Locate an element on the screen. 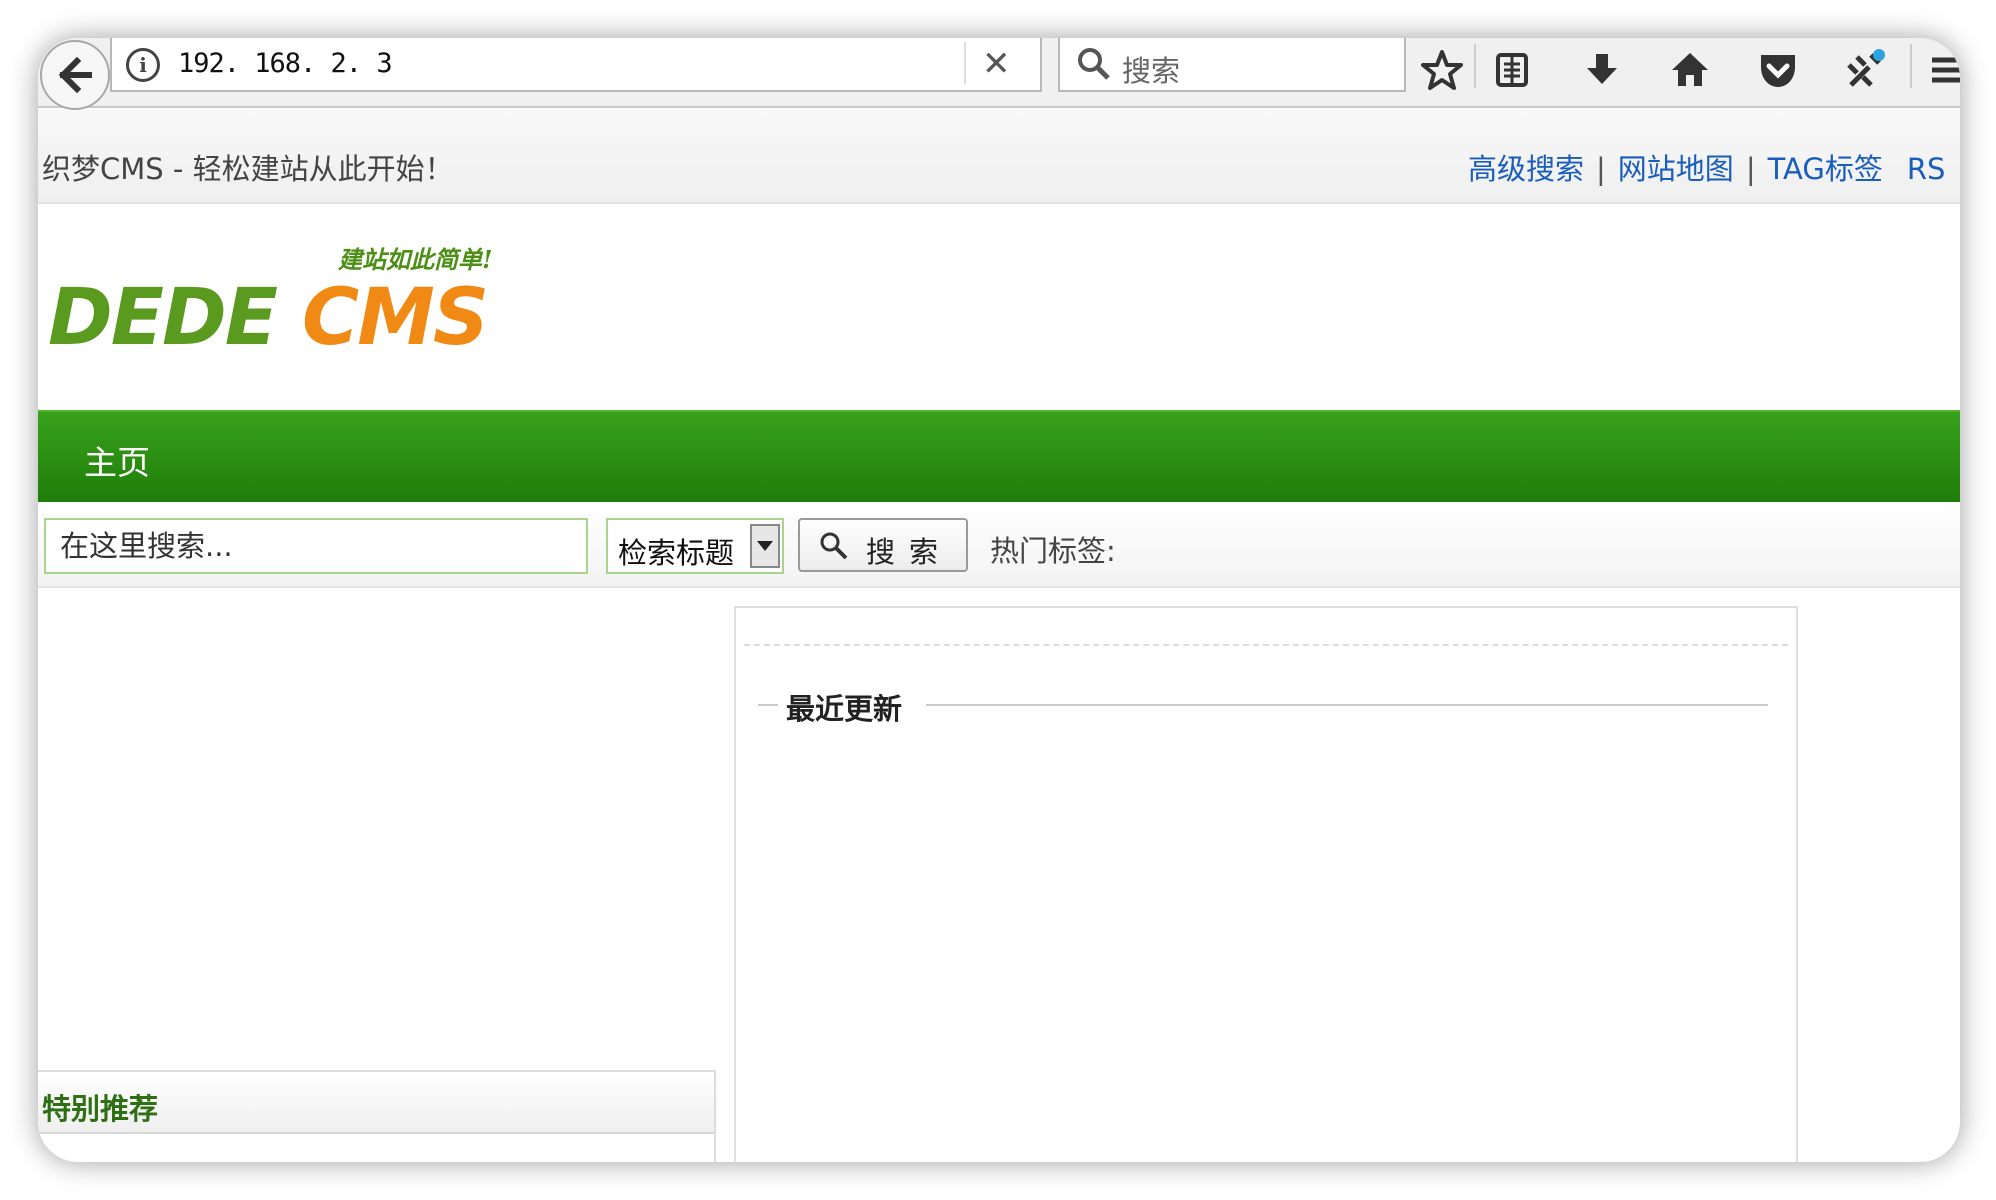 The width and height of the screenshot is (1996, 1200). home-icon is located at coordinates (1690, 70).